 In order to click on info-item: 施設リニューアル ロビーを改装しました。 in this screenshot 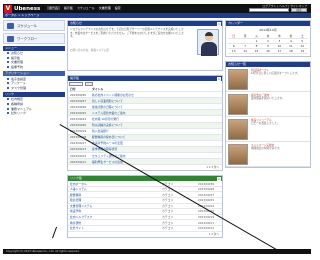, I will do `click(268, 129)`.